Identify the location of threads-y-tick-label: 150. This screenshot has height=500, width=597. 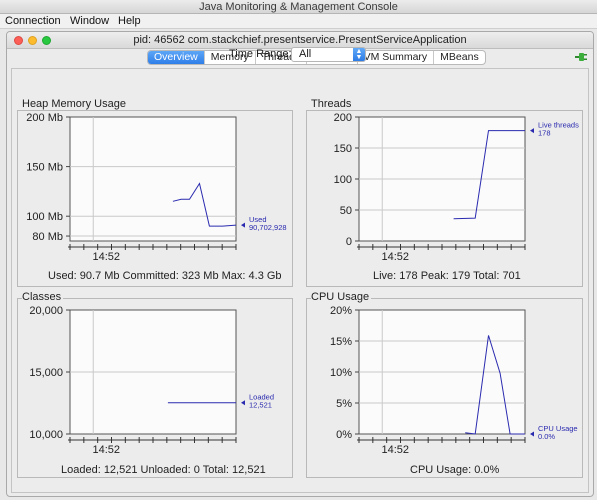
(343, 149).